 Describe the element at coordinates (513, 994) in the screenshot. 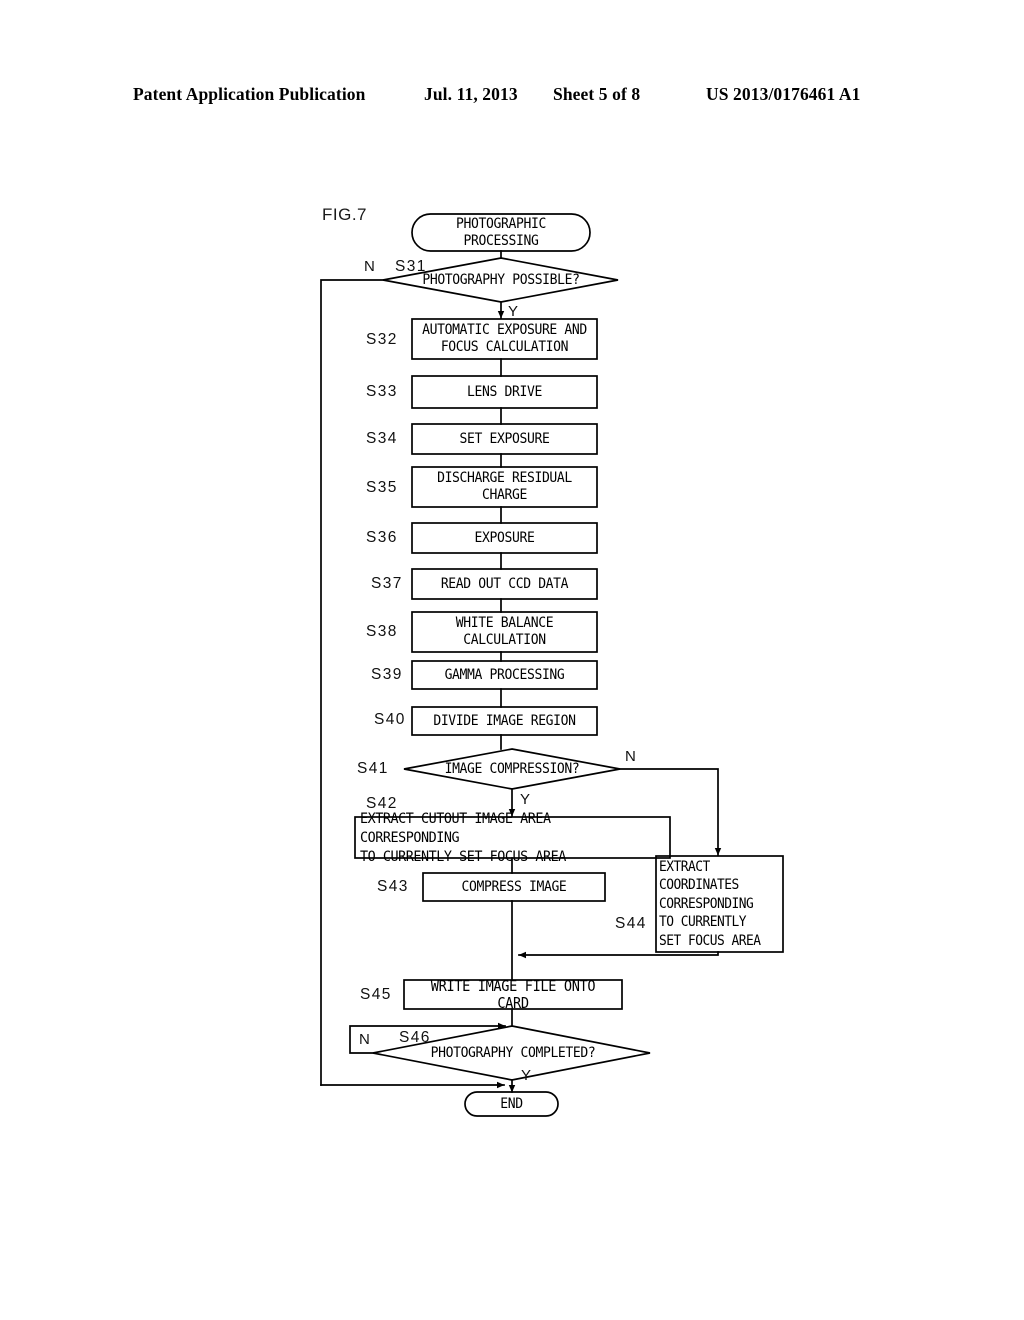

I see `s45-process-label: WRITE IMAGE FILE ONTO CARD` at that location.